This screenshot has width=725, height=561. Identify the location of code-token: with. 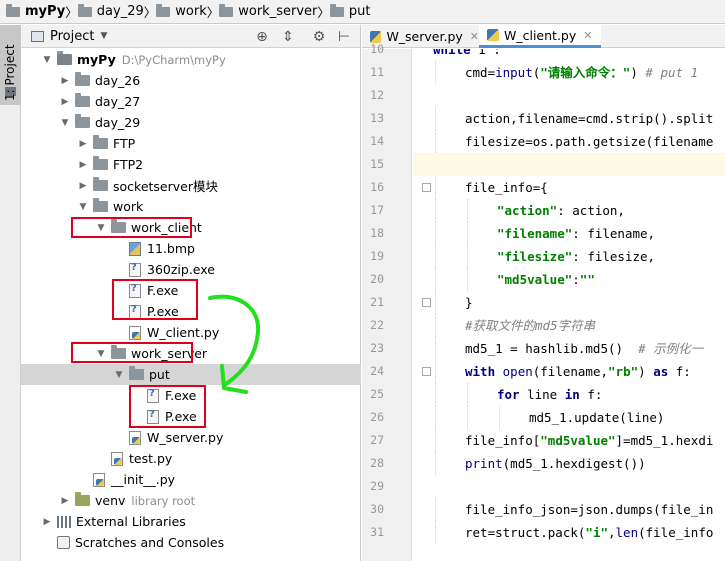
(484, 371).